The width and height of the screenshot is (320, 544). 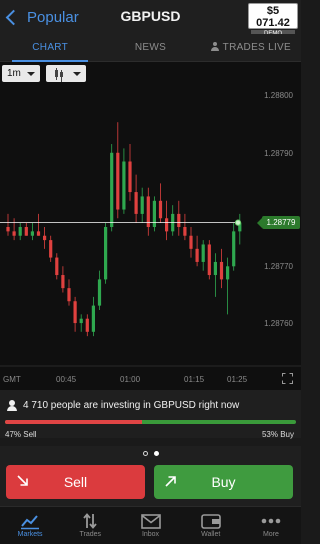 What do you see at coordinates (130, 379) in the screenshot?
I see `x-tick-label: 01:00` at bounding box center [130, 379].